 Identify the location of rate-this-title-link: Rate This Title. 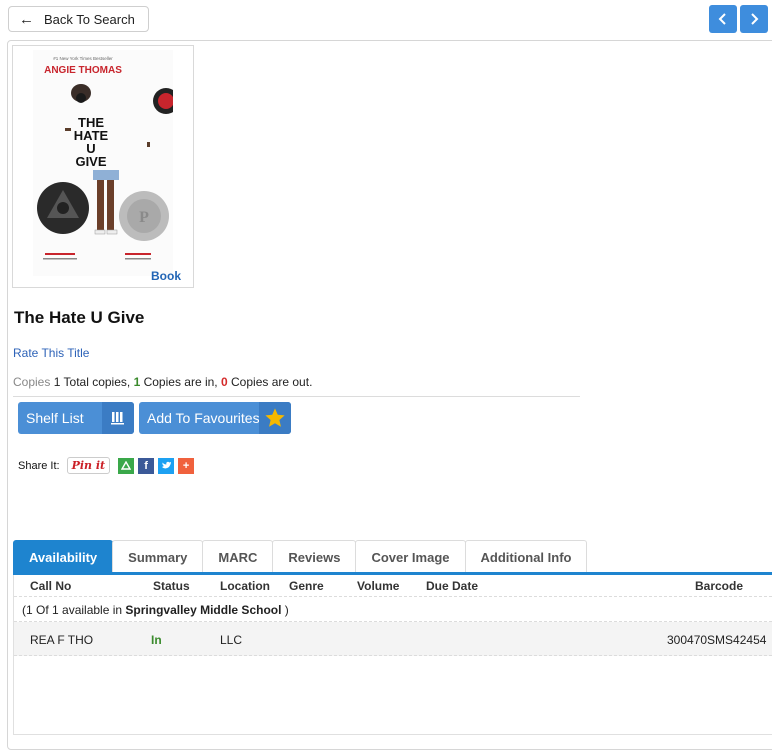
(51, 353).